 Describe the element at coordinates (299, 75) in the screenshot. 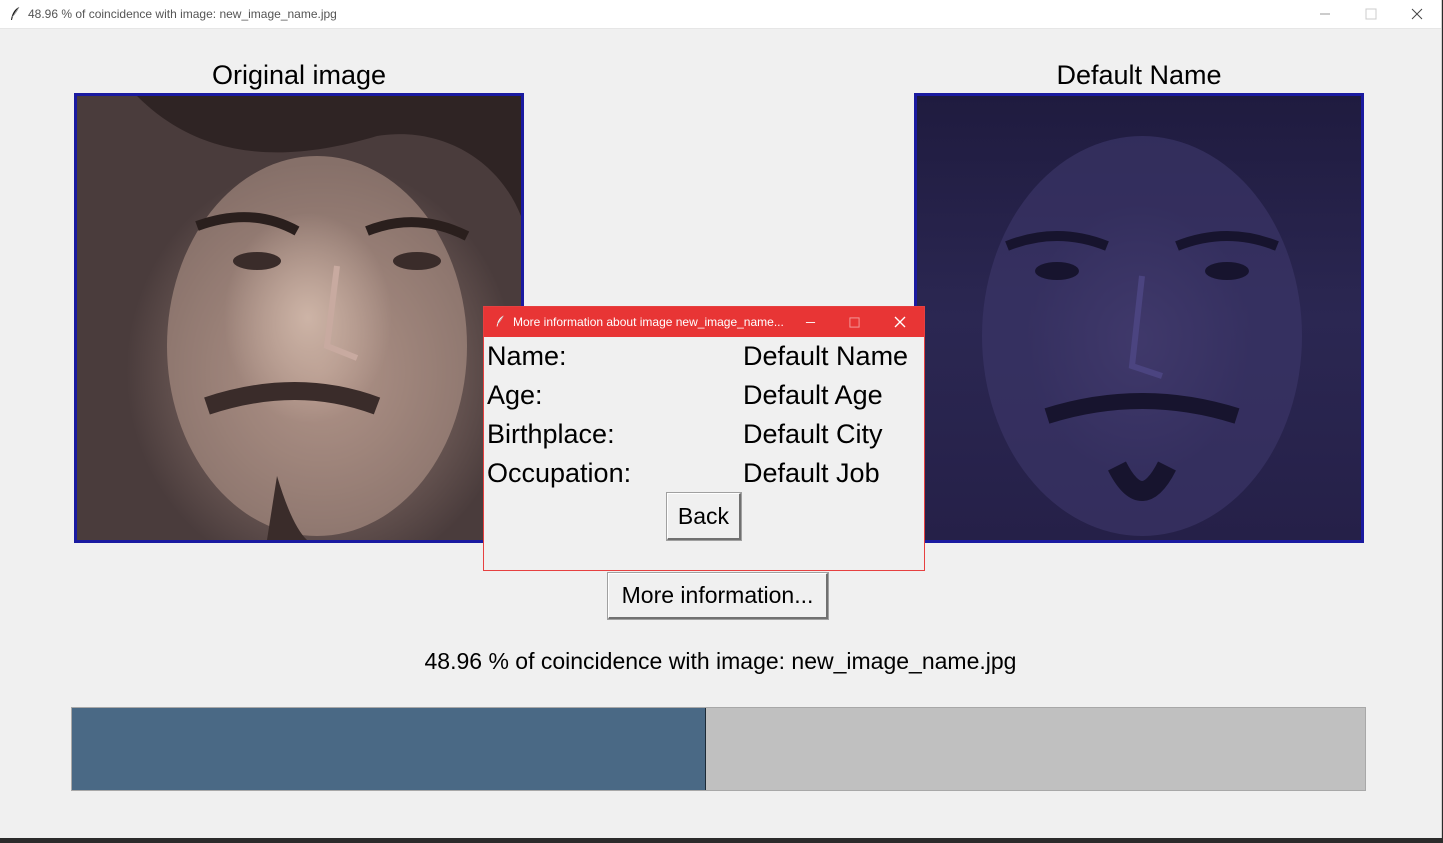

I see `original-image-title: Original image` at that location.